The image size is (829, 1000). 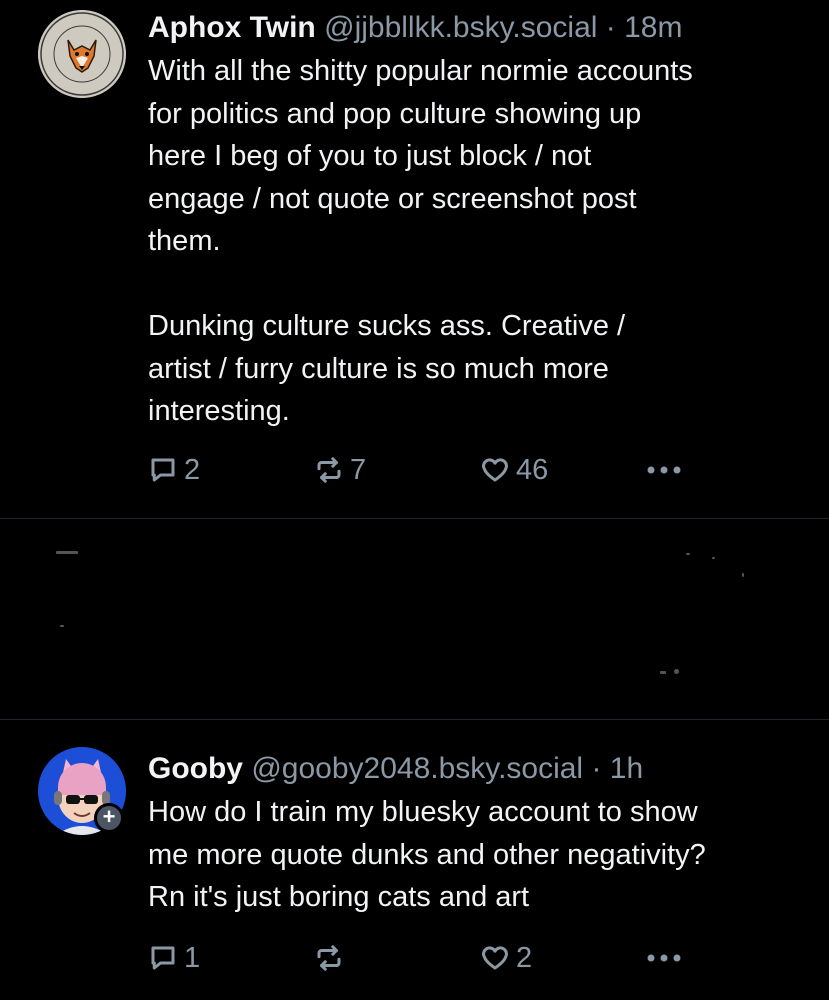 I want to click on like-count: 46, so click(x=532, y=469).